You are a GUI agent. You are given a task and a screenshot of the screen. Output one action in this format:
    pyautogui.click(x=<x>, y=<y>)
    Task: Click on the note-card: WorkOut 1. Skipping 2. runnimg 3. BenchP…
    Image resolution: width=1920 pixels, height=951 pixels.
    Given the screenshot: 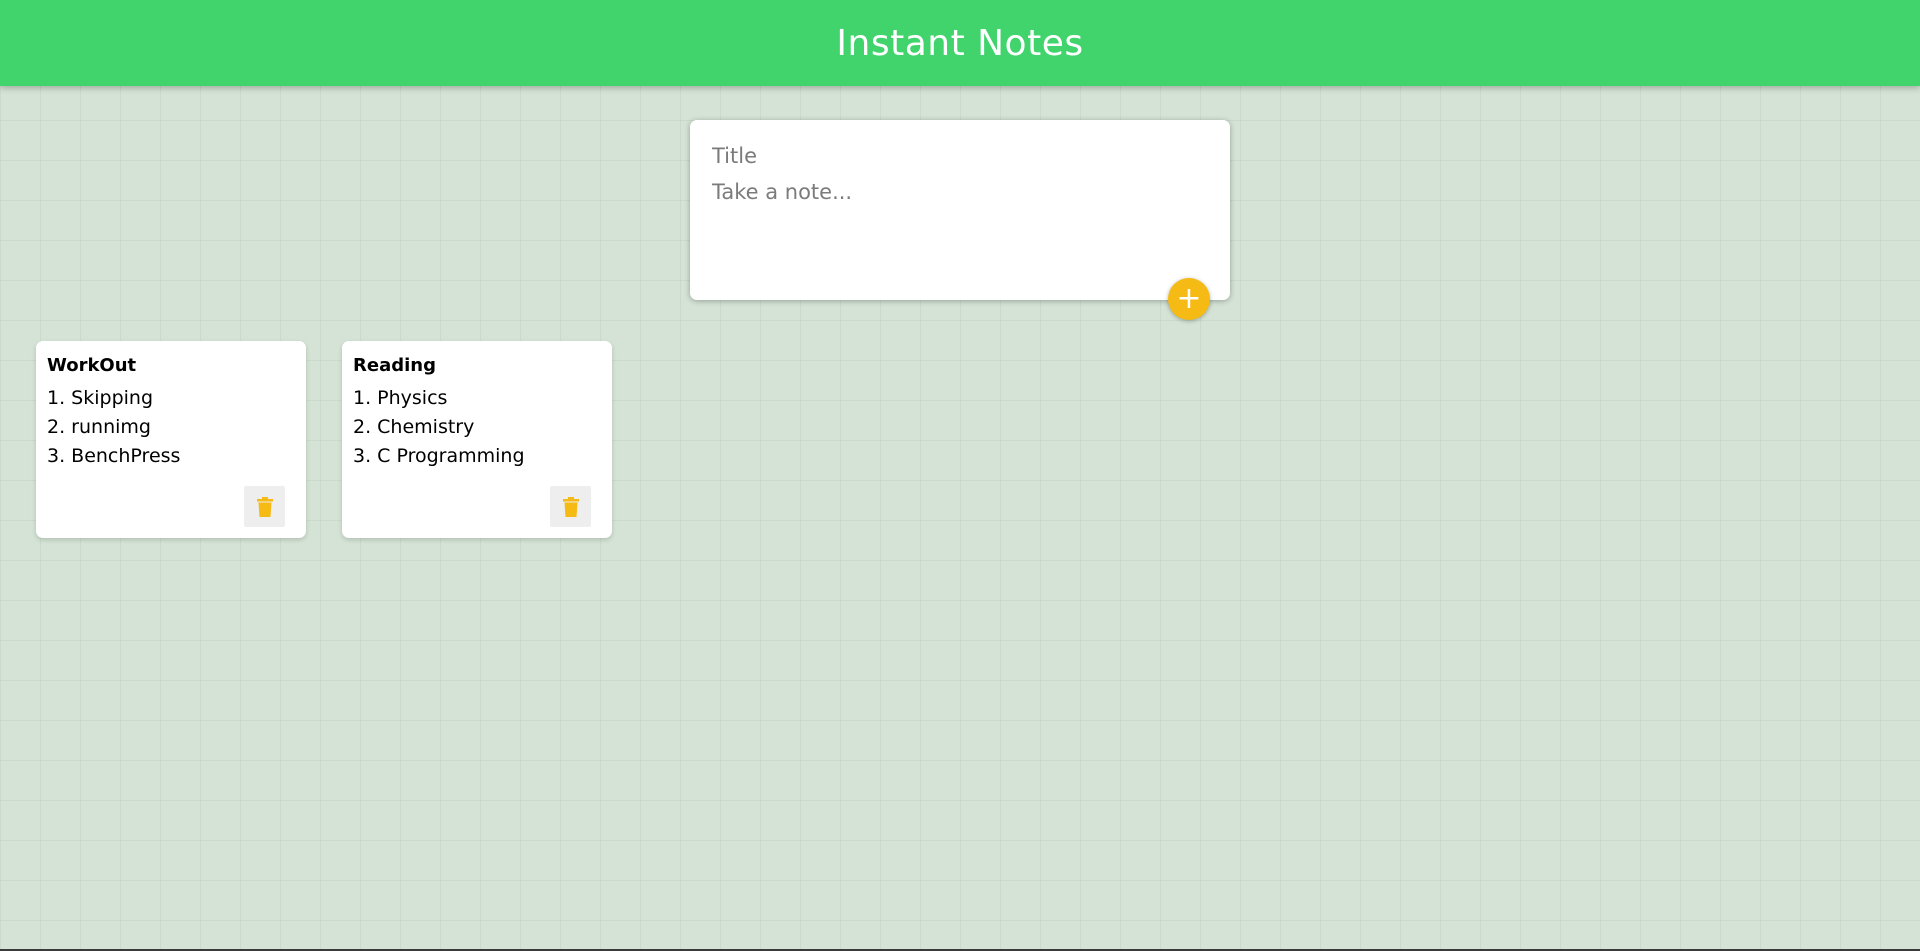 What is the action you would take?
    pyautogui.click(x=171, y=439)
    